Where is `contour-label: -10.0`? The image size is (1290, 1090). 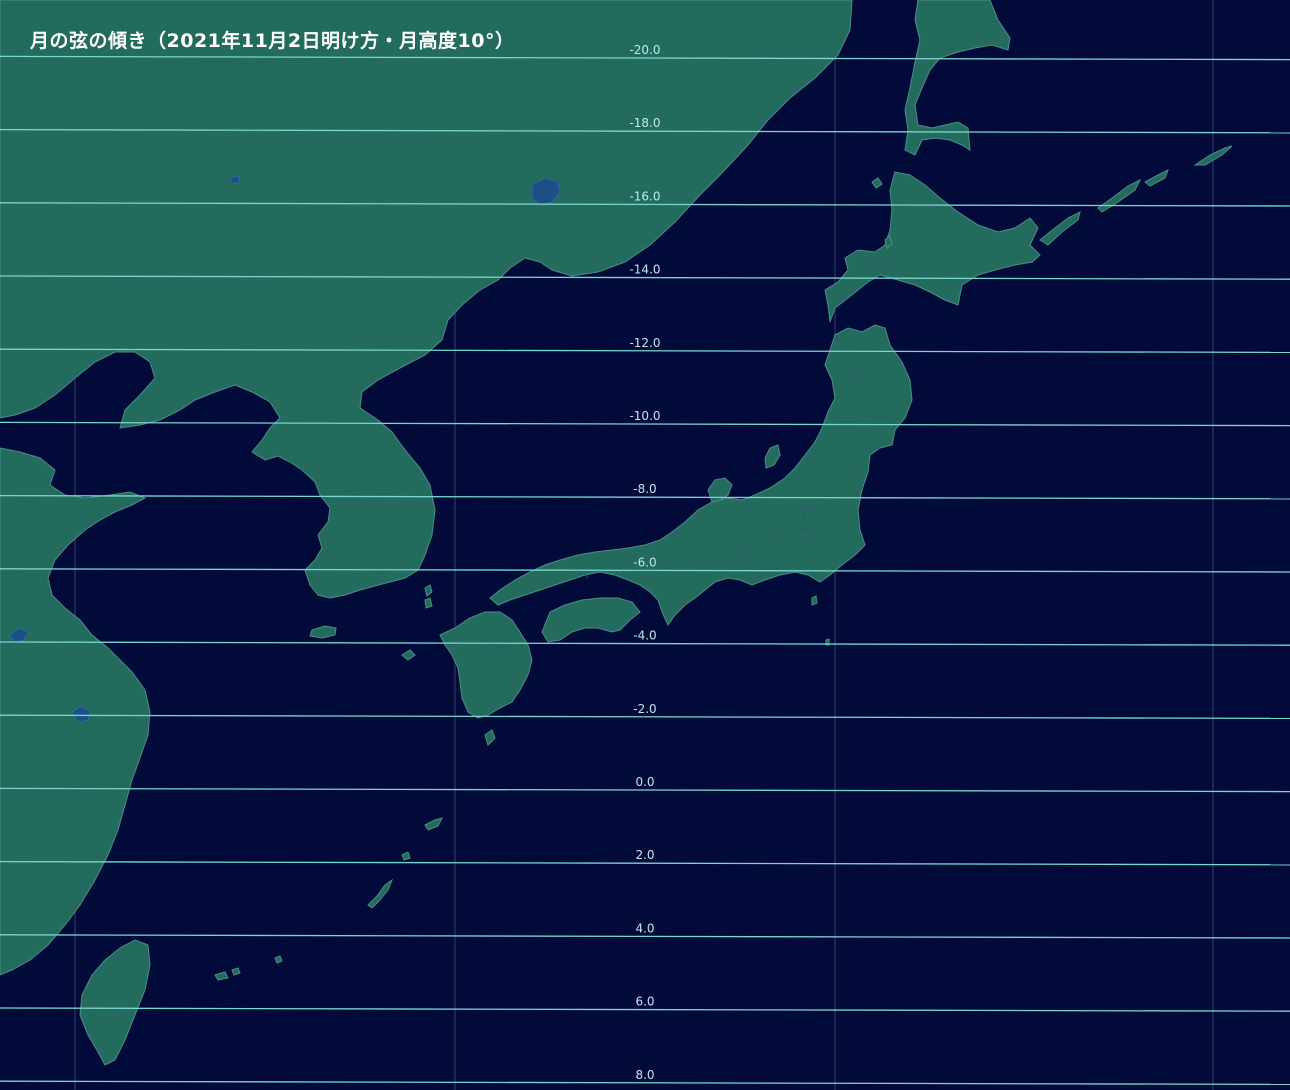
contour-label: -10.0 is located at coordinates (644, 416).